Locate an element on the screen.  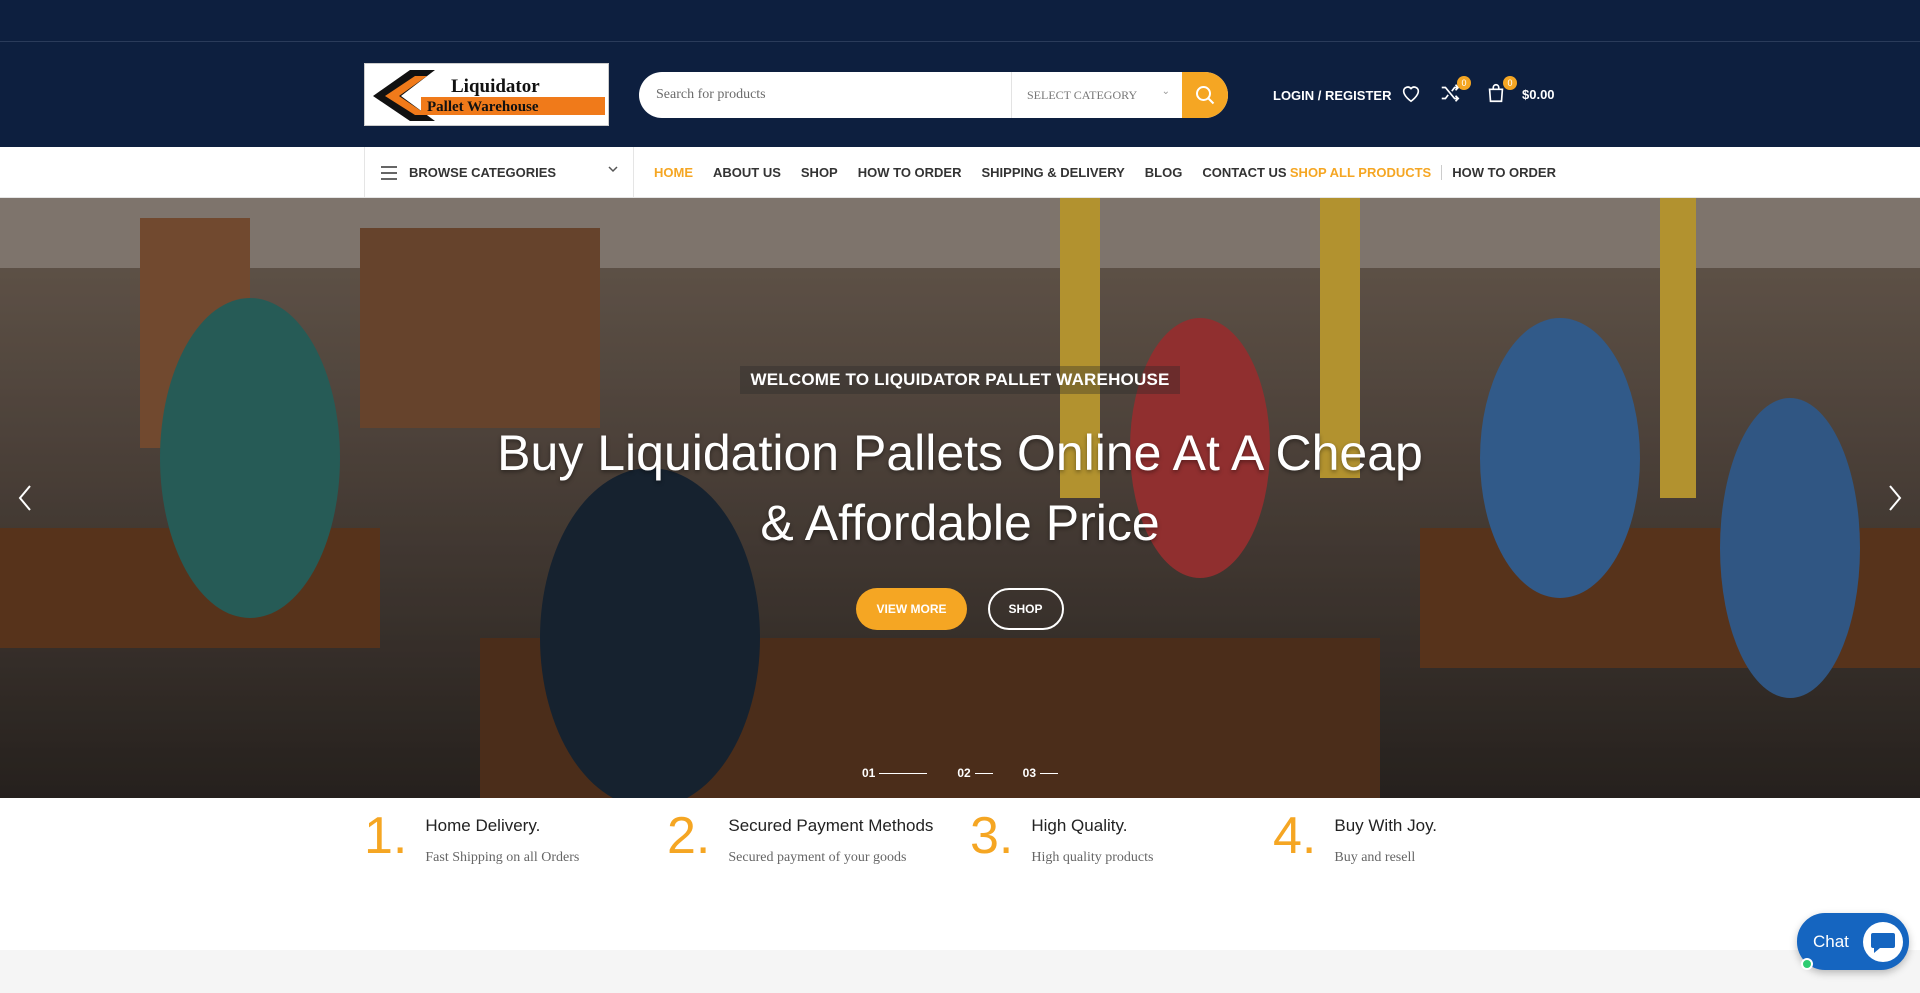
hero-buttons: VIEW MORE SHOP is located at coordinates (960, 609).